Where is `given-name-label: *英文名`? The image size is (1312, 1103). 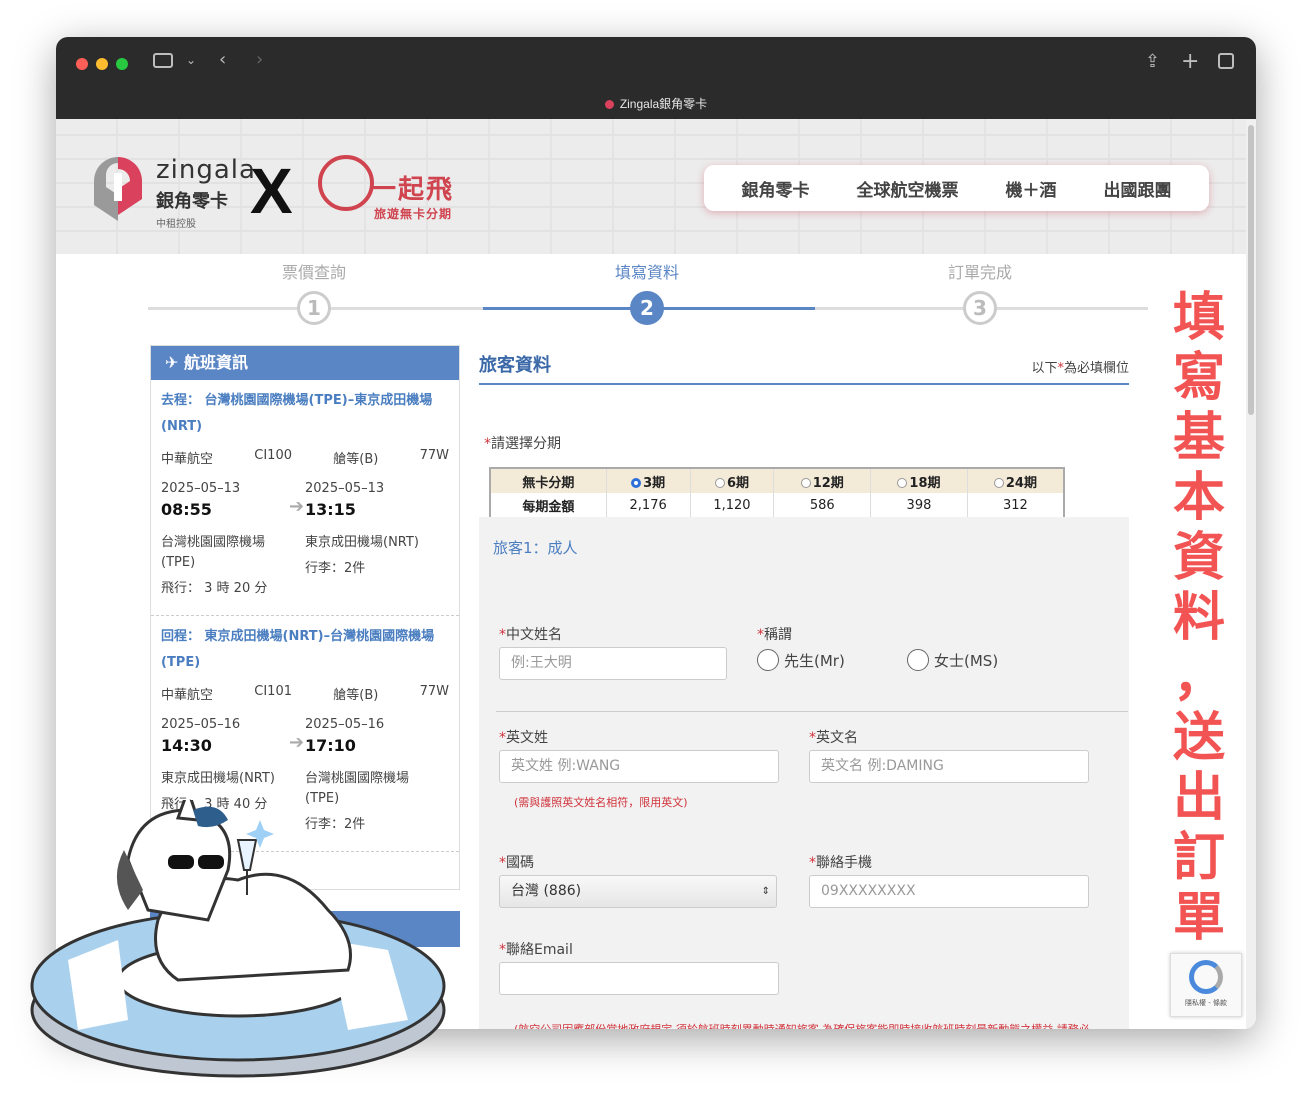
given-name-label: *英文名 is located at coordinates (833, 738).